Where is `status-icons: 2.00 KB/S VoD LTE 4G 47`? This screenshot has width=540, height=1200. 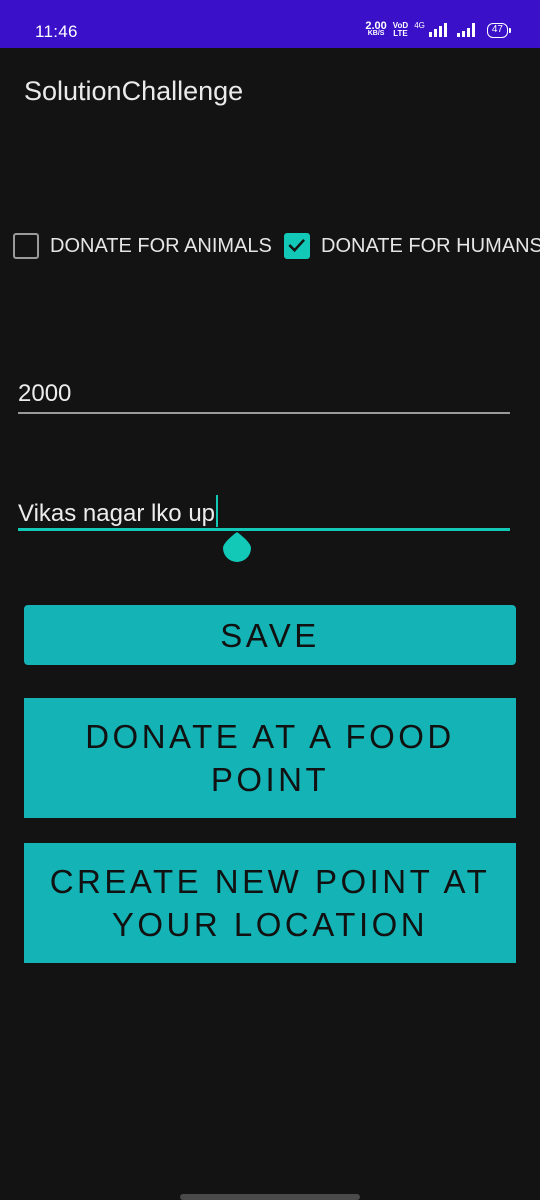 status-icons: 2.00 KB/S VoD LTE 4G 47 is located at coordinates (438, 29).